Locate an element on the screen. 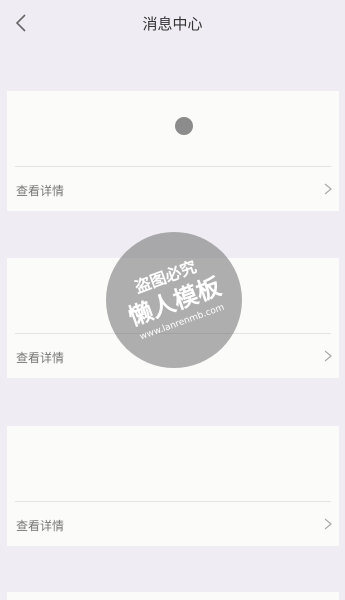 This screenshot has width=345, height=600. loading-indicator is located at coordinates (184, 126).